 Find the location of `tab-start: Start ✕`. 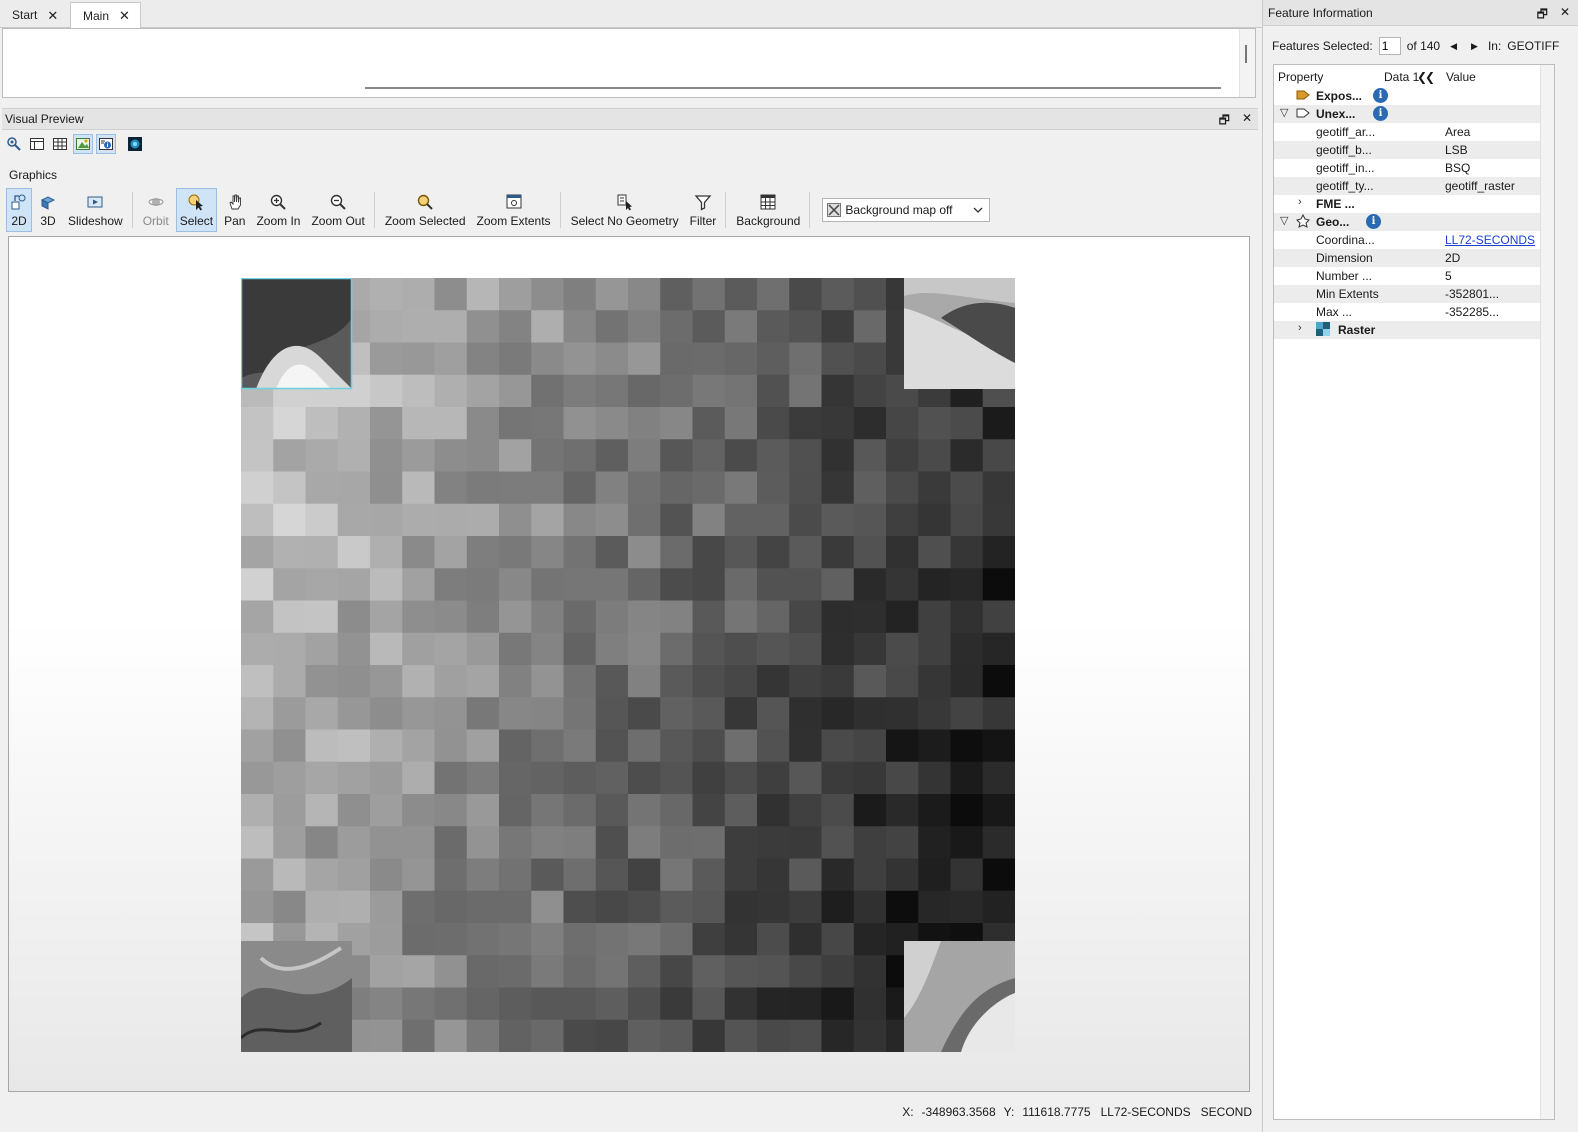

tab-start: Start ✕ is located at coordinates (34, 15).